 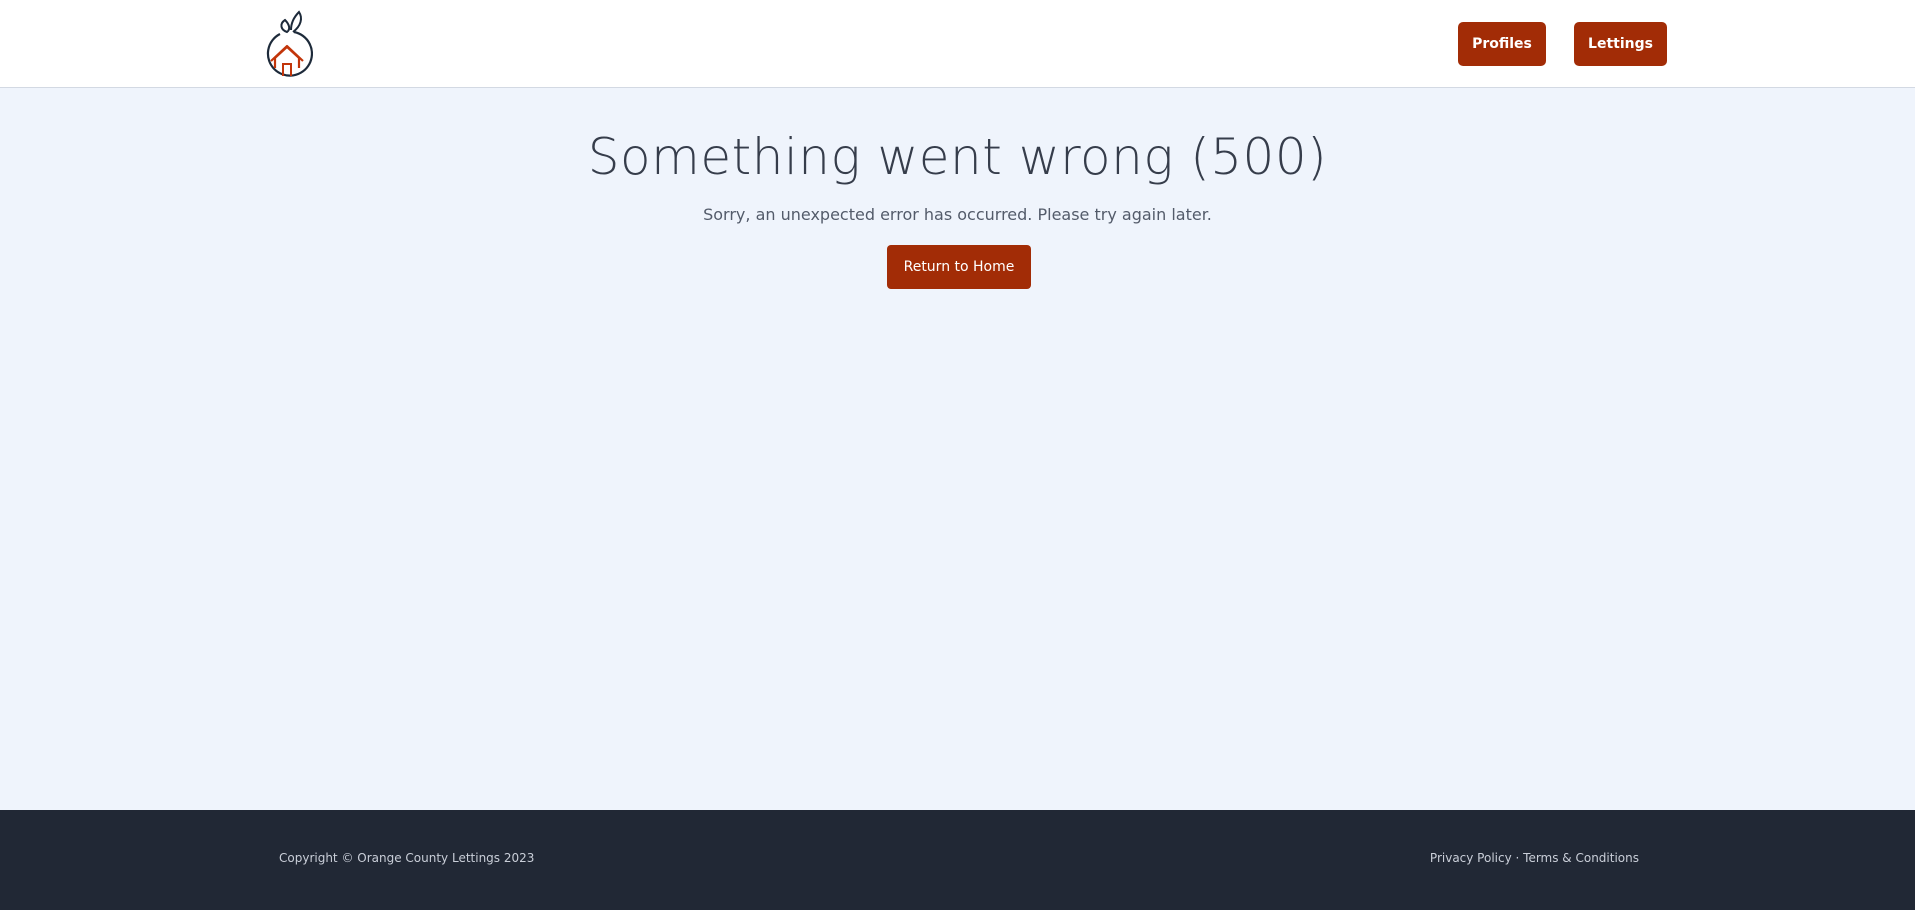 What do you see at coordinates (959, 267) in the screenshot?
I see `return-home-button: Return to Home` at bounding box center [959, 267].